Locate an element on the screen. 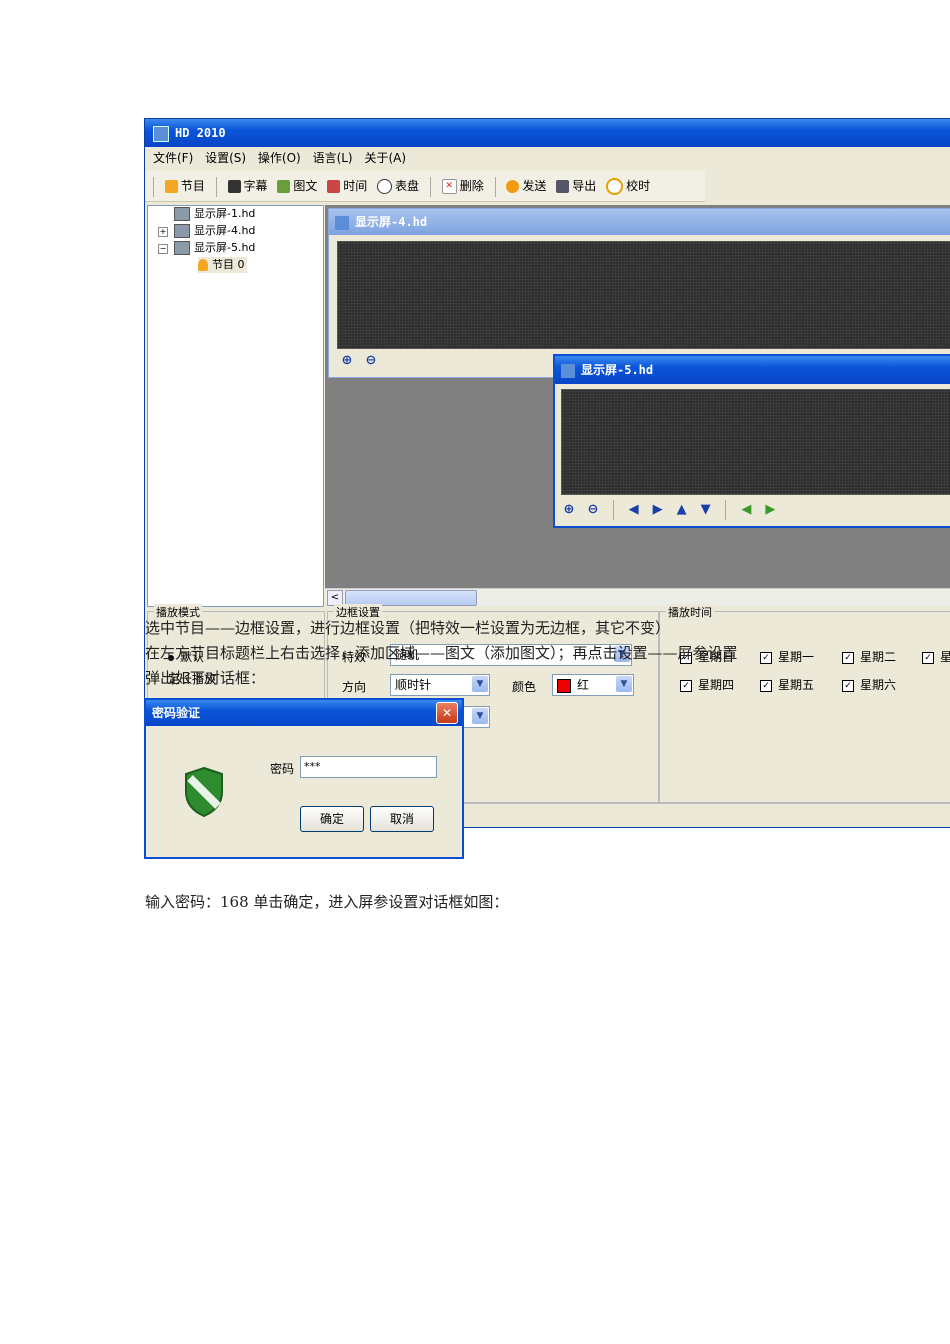  arrow-right-icon: ▶ is located at coordinates (658, 510).